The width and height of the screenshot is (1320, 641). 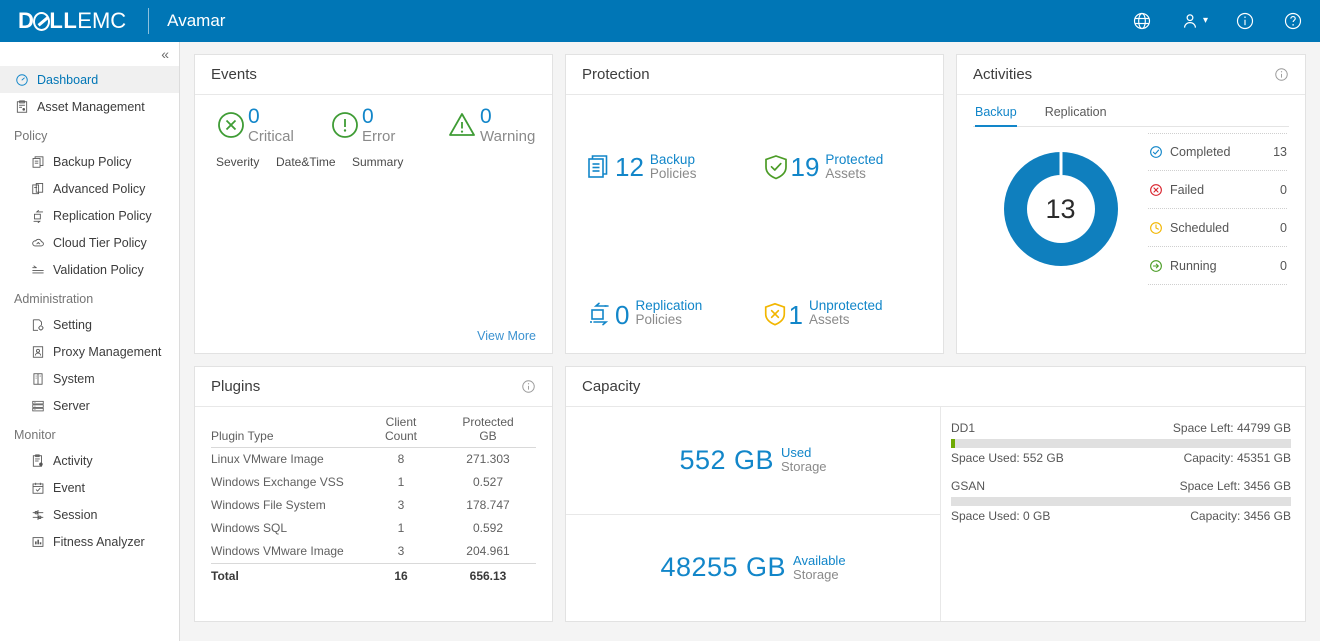 I want to click on sidebar-item-setting: Setting, so click(x=89, y=324).